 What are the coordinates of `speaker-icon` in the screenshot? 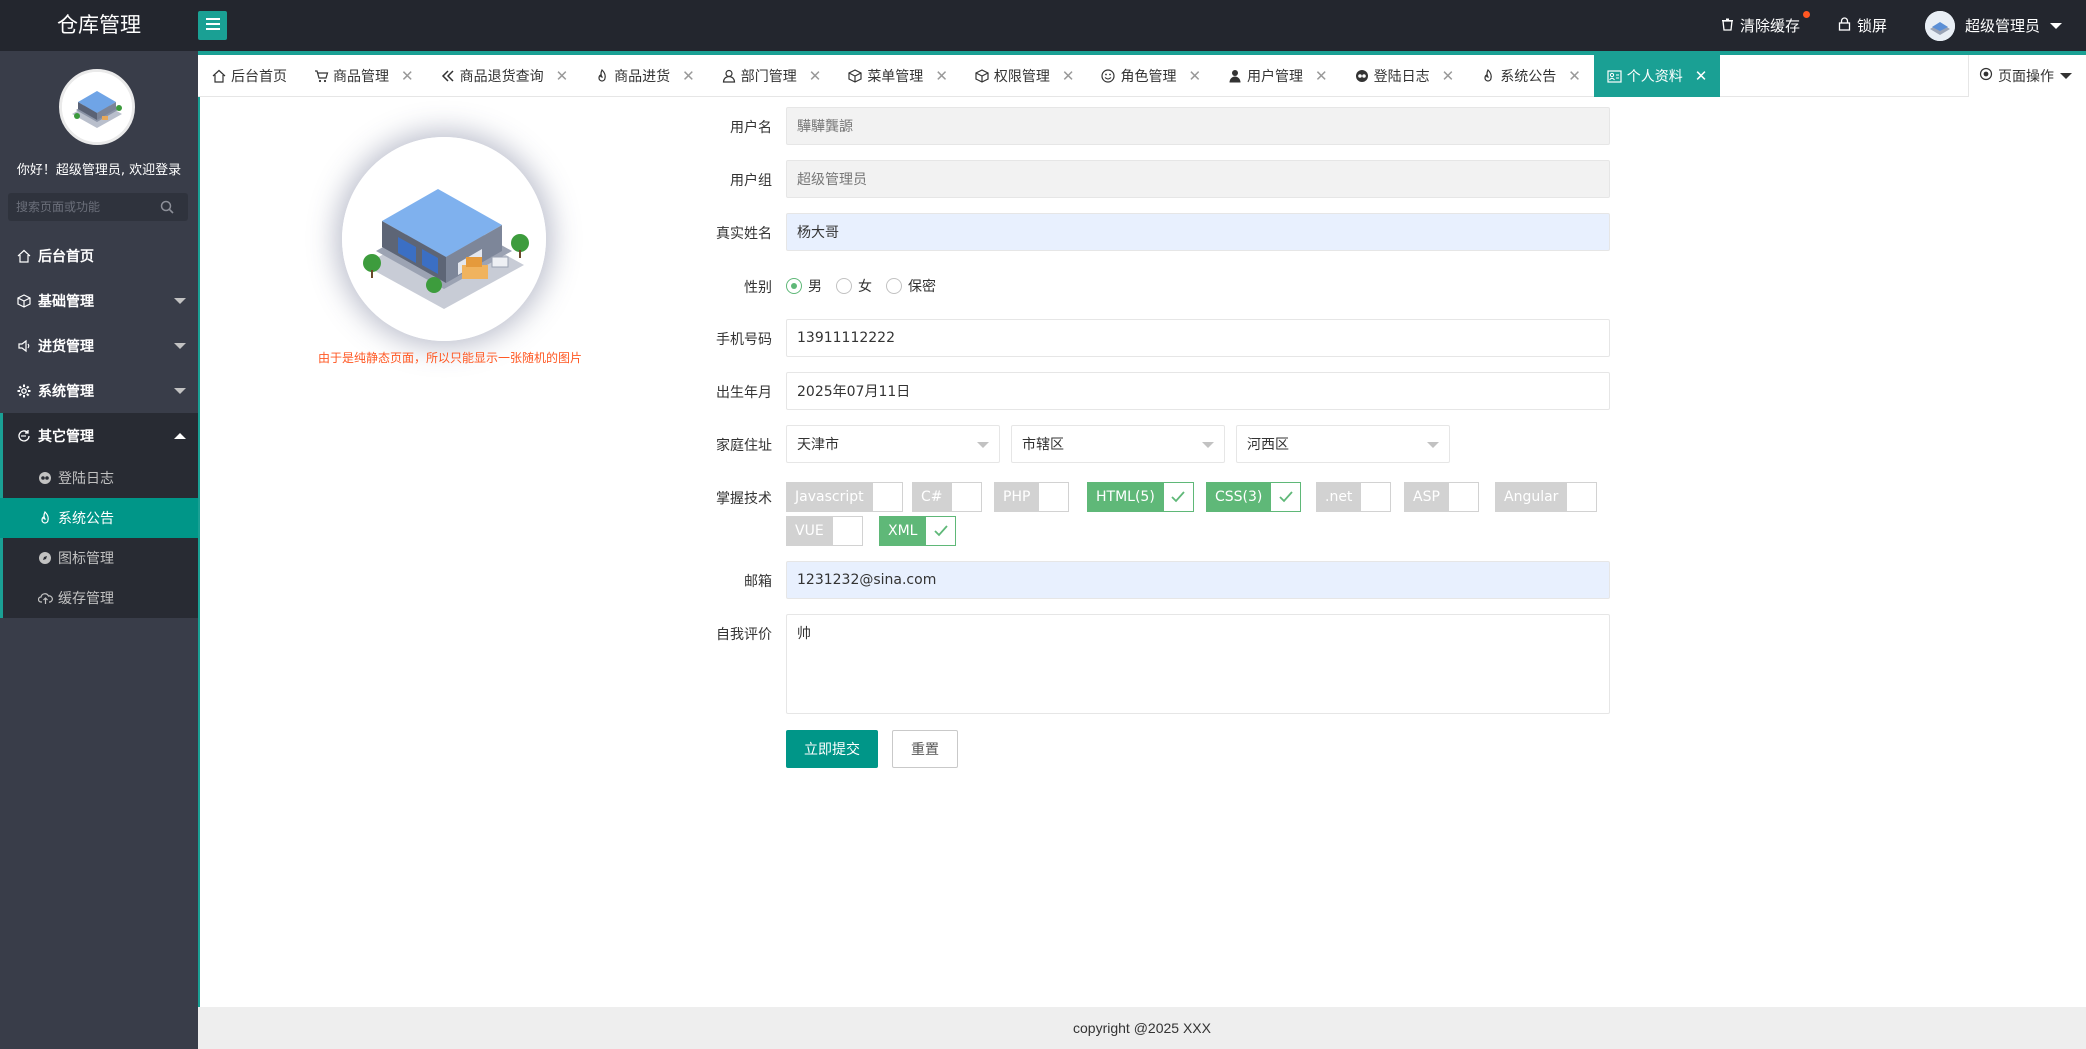 It's located at (24, 346).